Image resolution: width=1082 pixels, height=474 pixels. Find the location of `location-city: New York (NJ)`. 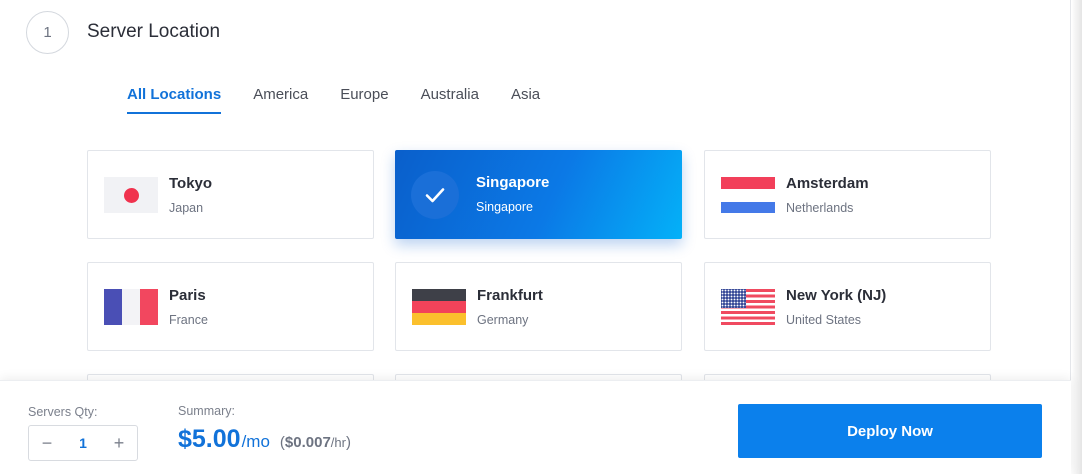

location-city: New York (NJ) is located at coordinates (836, 295).